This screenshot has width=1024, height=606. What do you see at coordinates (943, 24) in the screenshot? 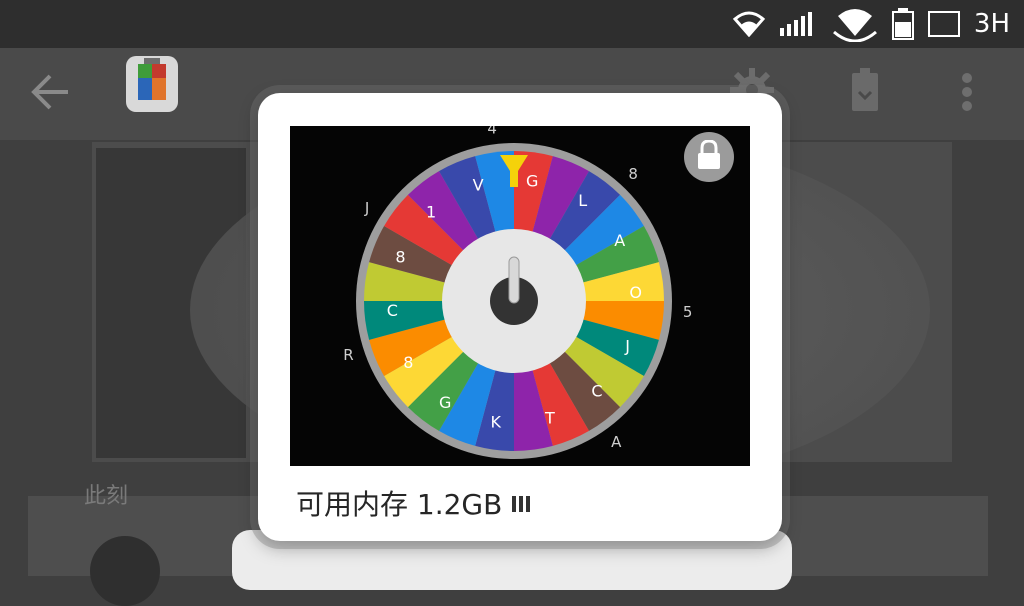
I see `cast-icon` at bounding box center [943, 24].